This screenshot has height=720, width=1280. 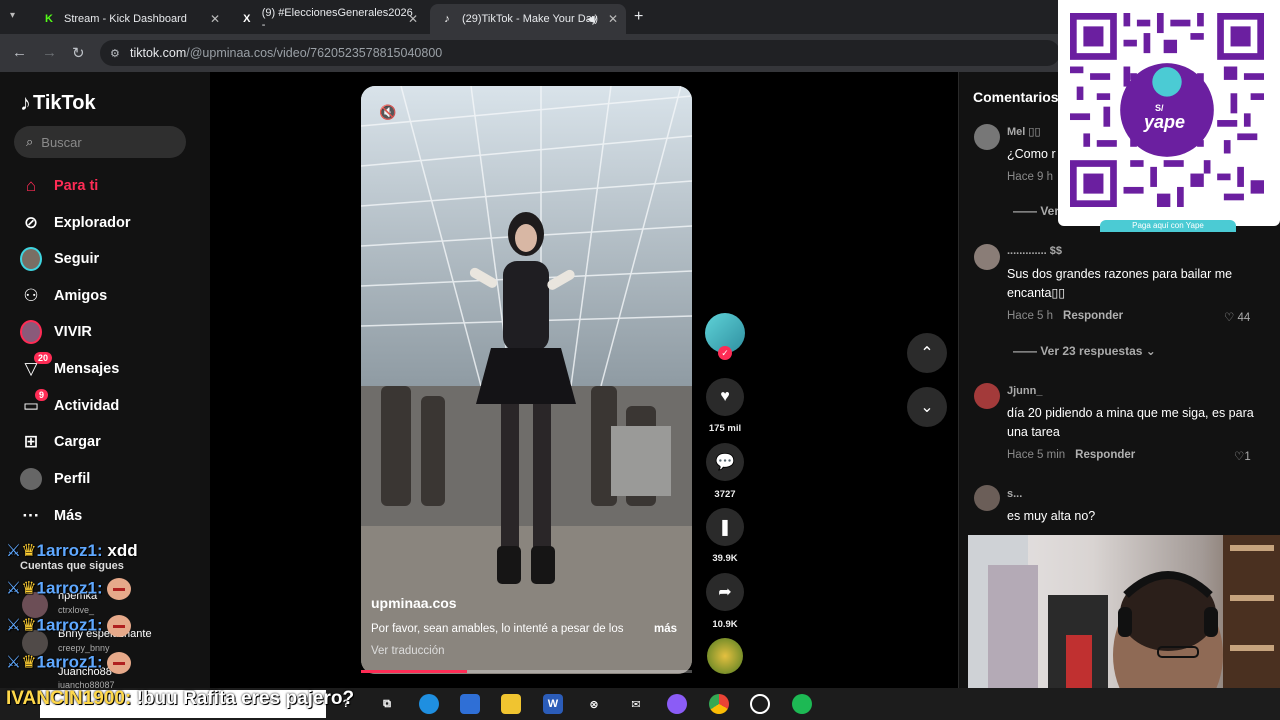 What do you see at coordinates (725, 397) in the screenshot?
I see `like-button: ♥` at bounding box center [725, 397].